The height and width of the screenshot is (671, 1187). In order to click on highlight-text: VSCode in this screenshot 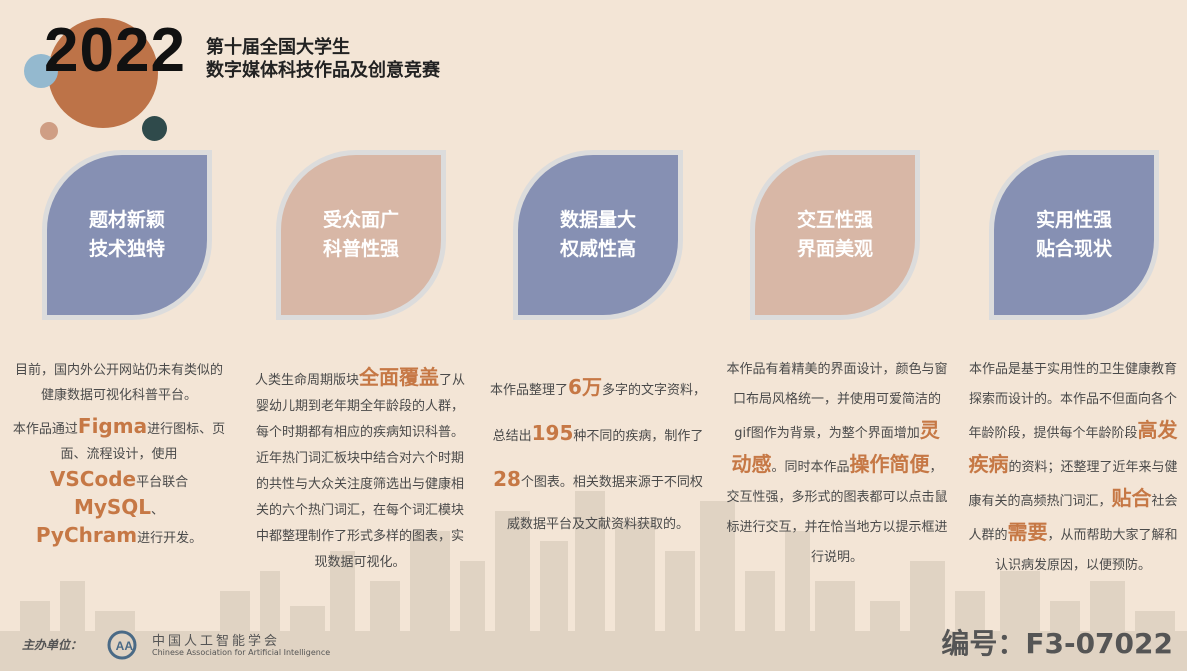, I will do `click(93, 479)`.